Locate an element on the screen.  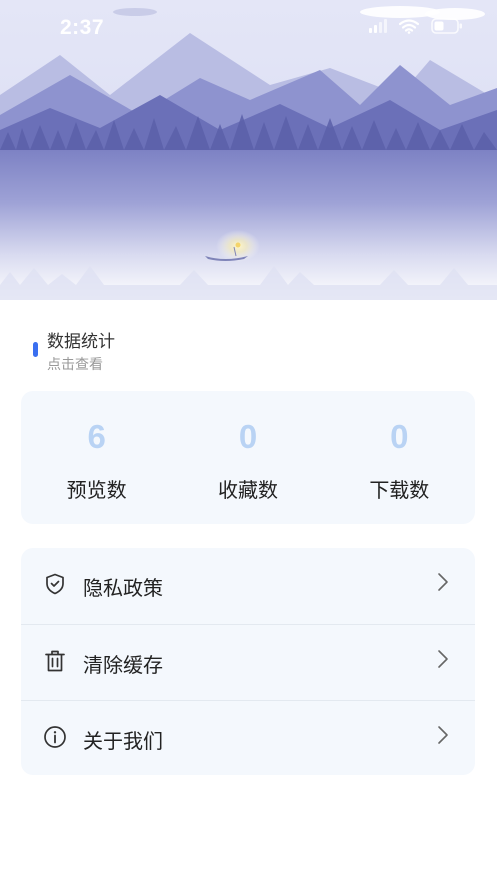
stat-label: 下载数 is located at coordinates (399, 490).